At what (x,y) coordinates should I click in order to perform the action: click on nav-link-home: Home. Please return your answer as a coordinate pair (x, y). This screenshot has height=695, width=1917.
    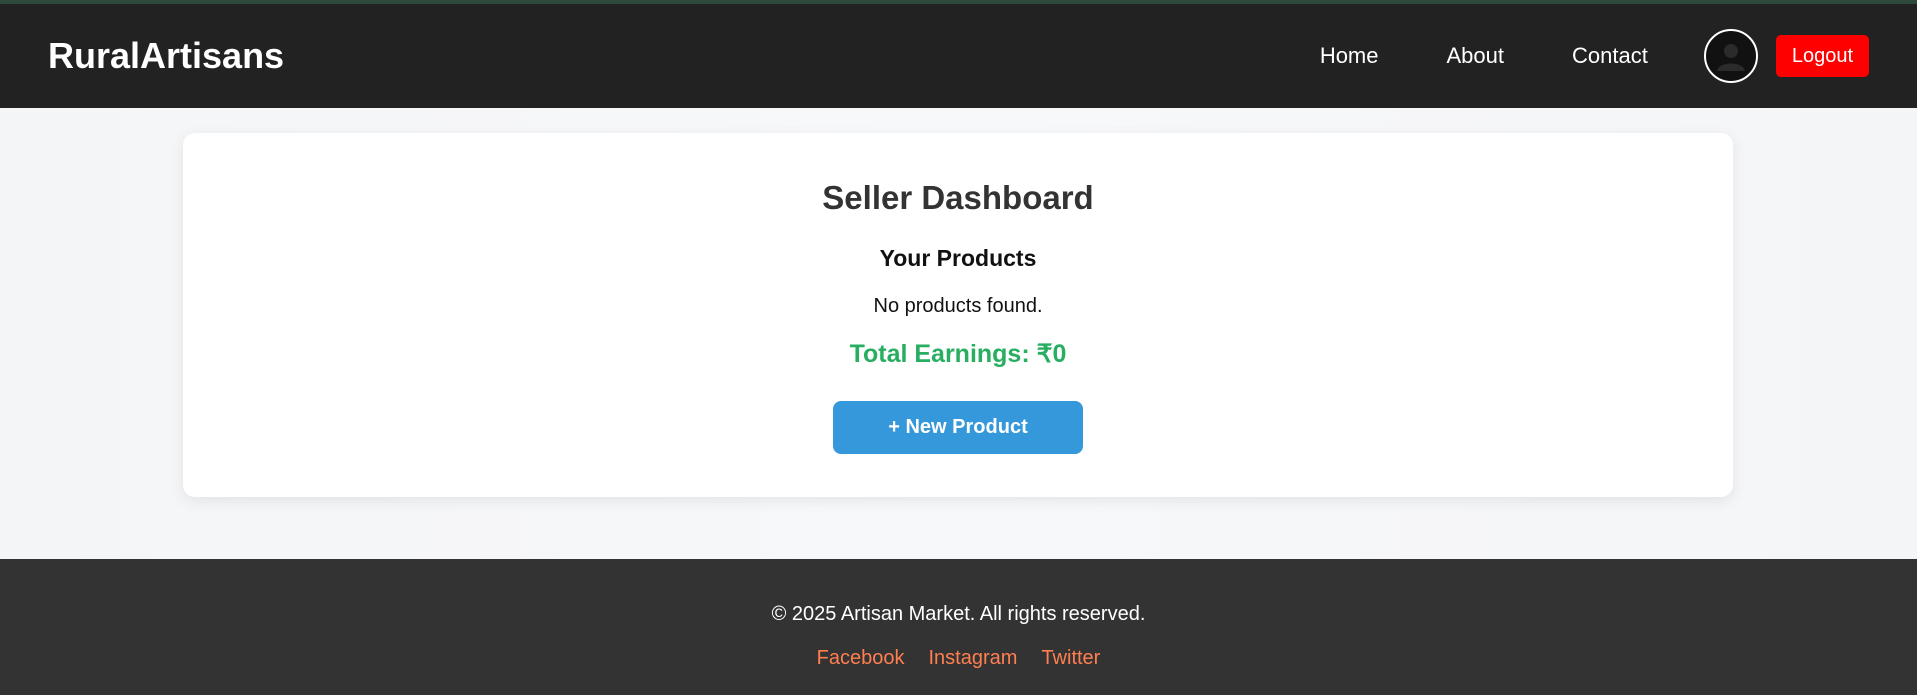
    Looking at the image, I should click on (1349, 56).